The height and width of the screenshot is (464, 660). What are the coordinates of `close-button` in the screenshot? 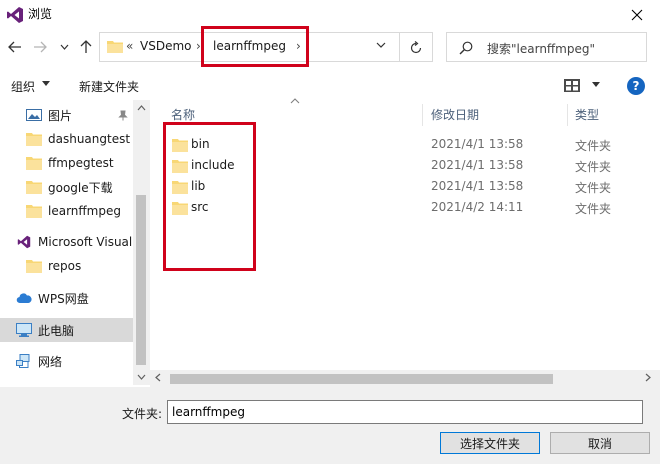 It's located at (637, 15).